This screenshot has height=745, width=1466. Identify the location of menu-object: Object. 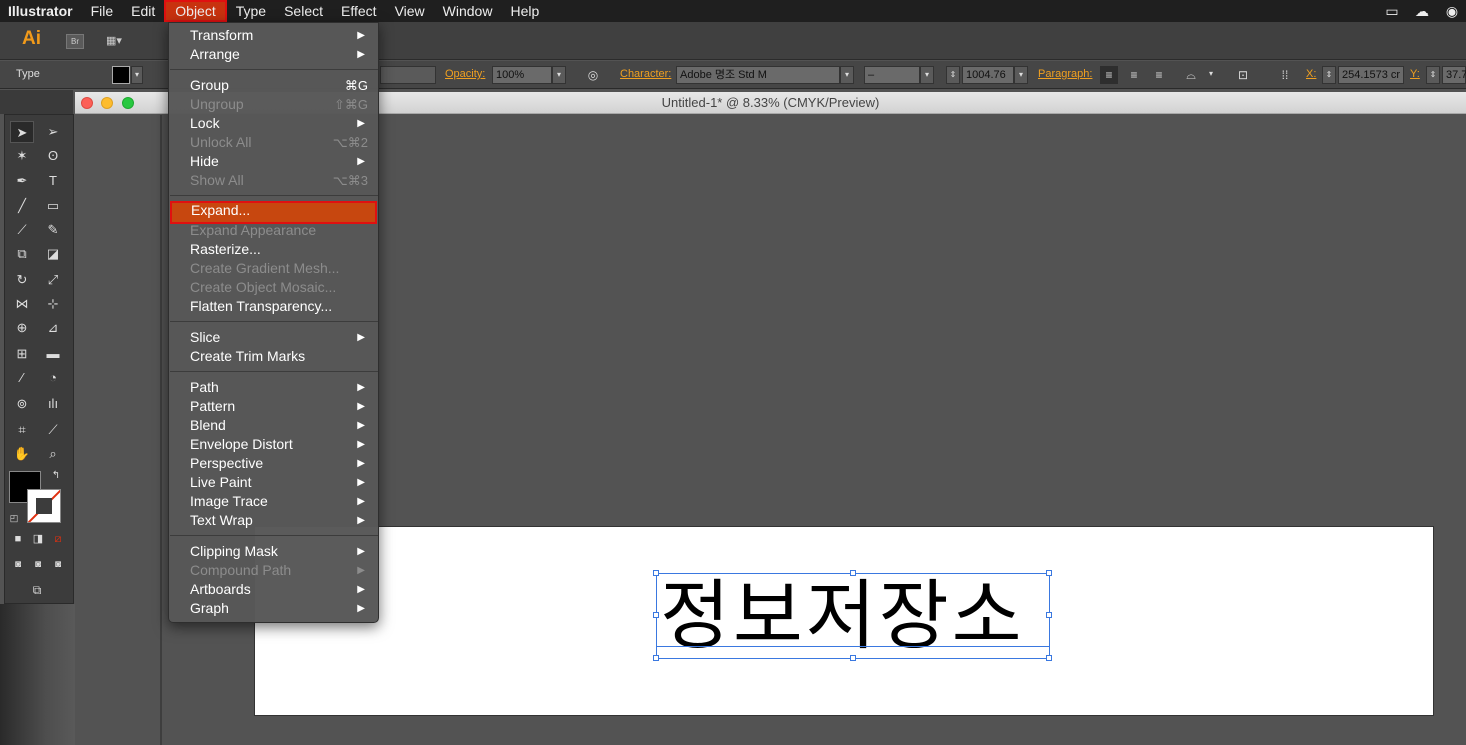
(195, 11).